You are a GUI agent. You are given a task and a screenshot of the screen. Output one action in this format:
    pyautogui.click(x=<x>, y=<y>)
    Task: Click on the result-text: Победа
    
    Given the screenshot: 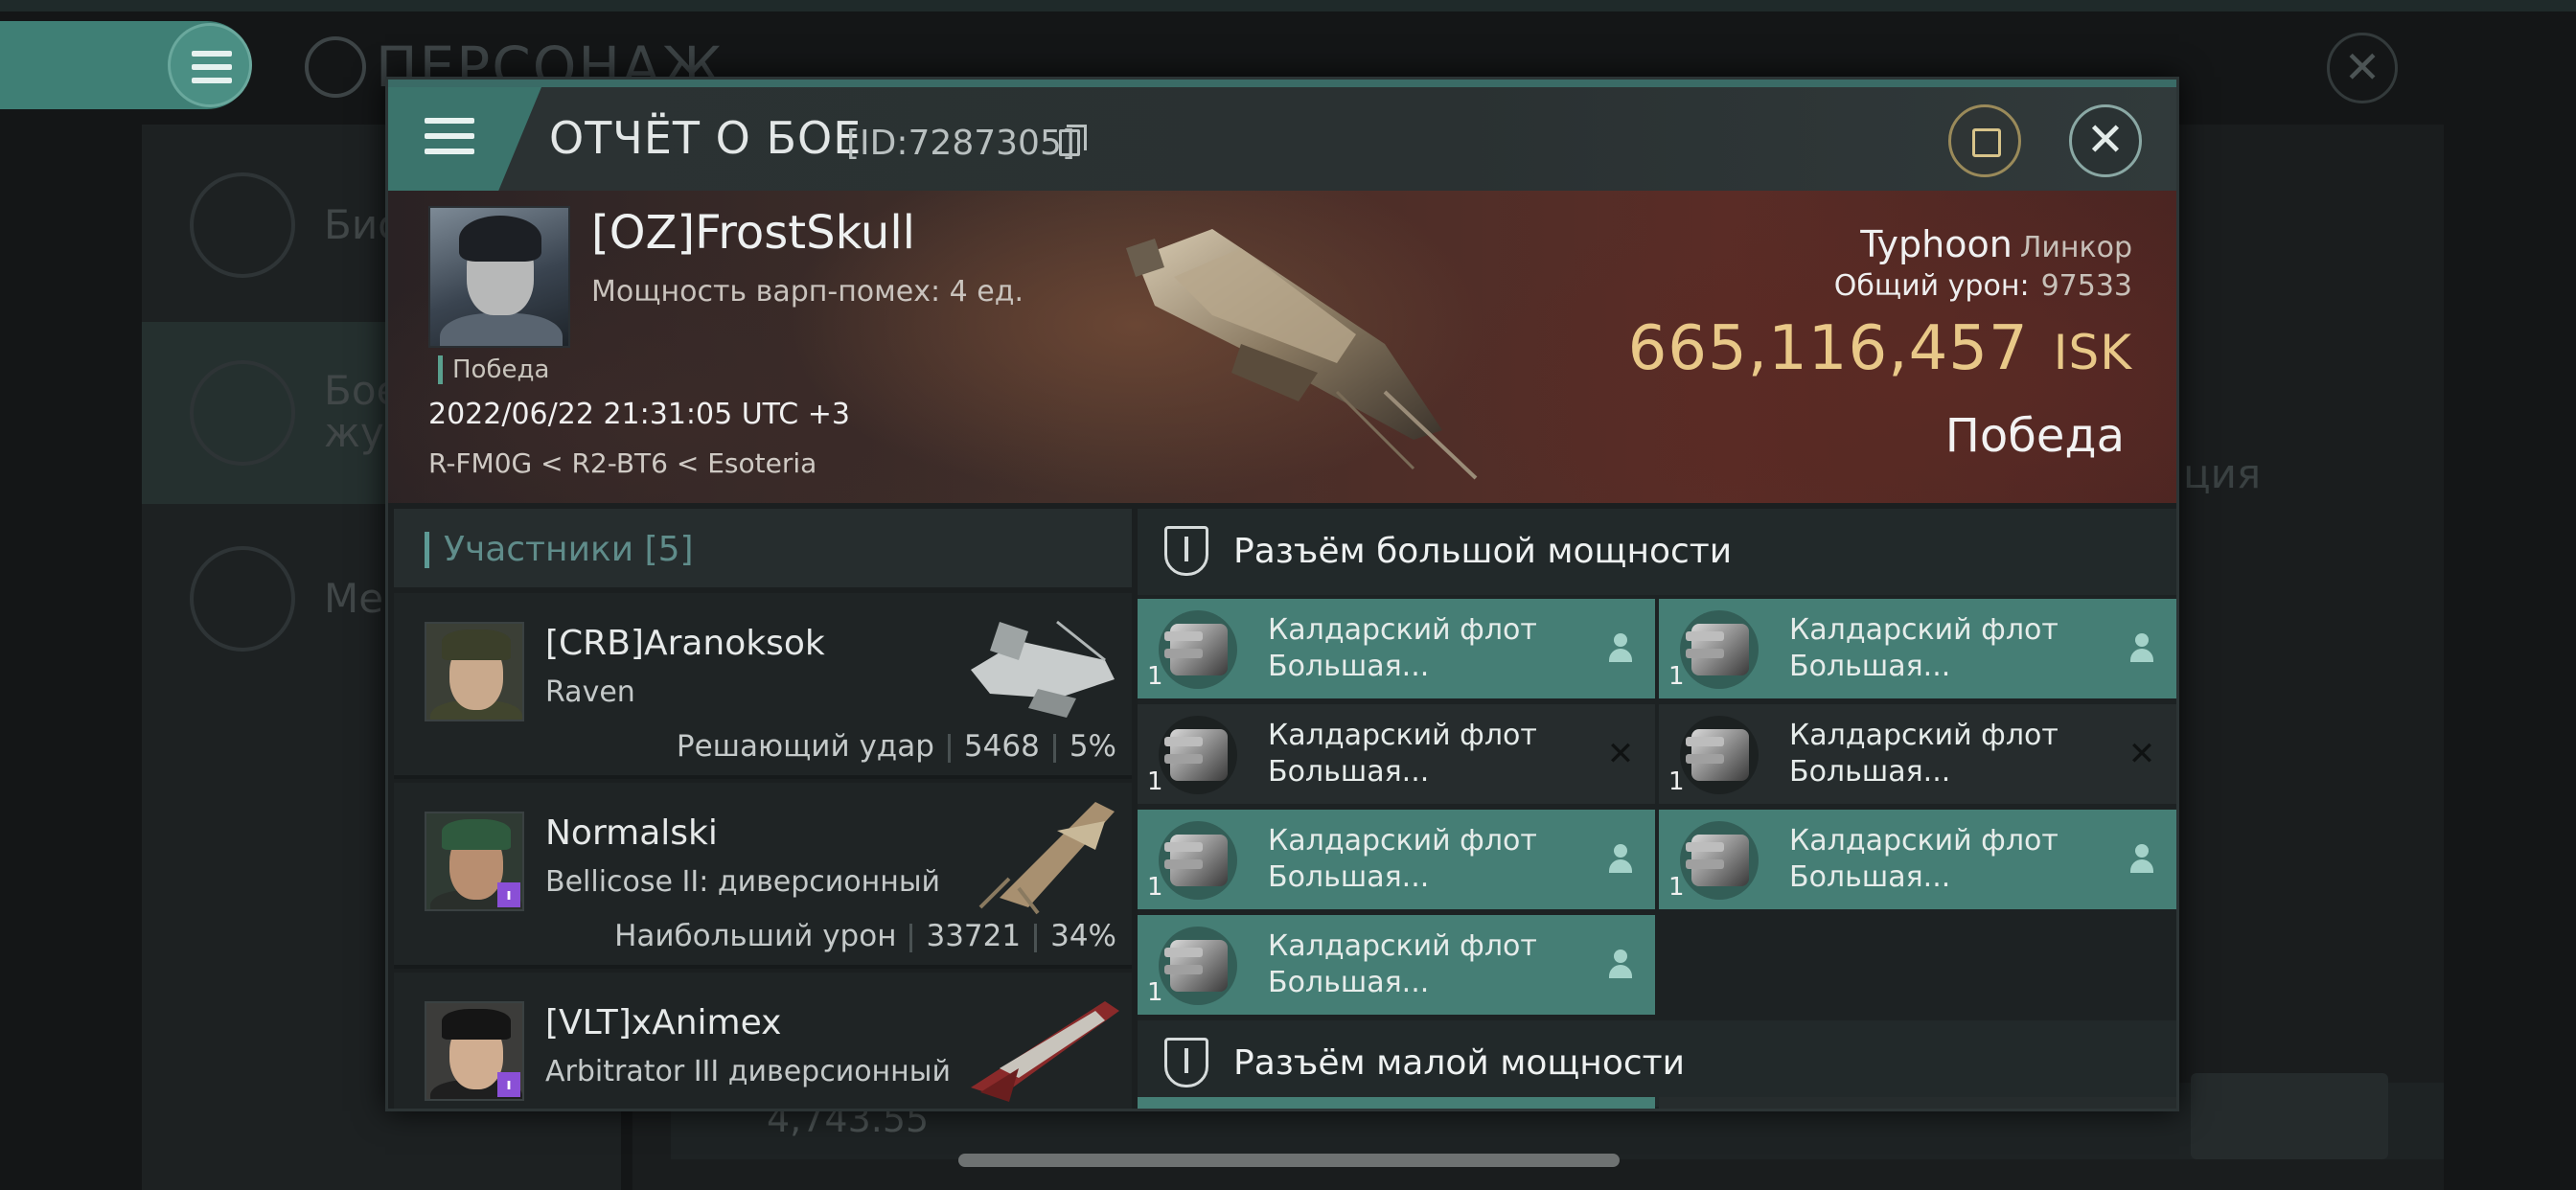 What is the action you would take?
    pyautogui.click(x=2035, y=436)
    